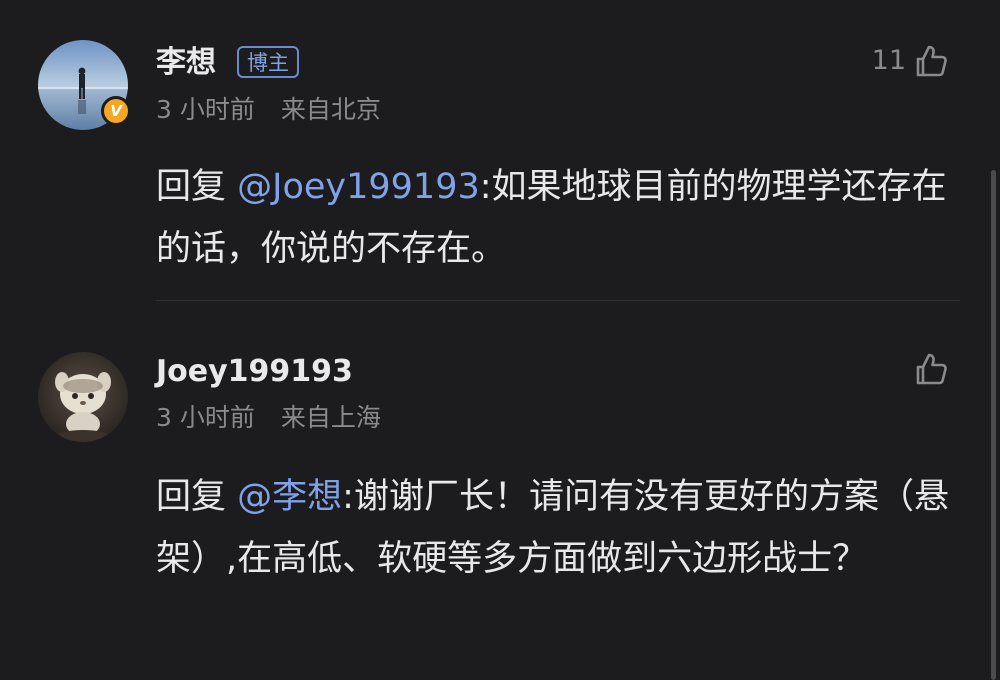 The height and width of the screenshot is (680, 1000). What do you see at coordinates (268, 62) in the screenshot?
I see `author-badge: 博主` at bounding box center [268, 62].